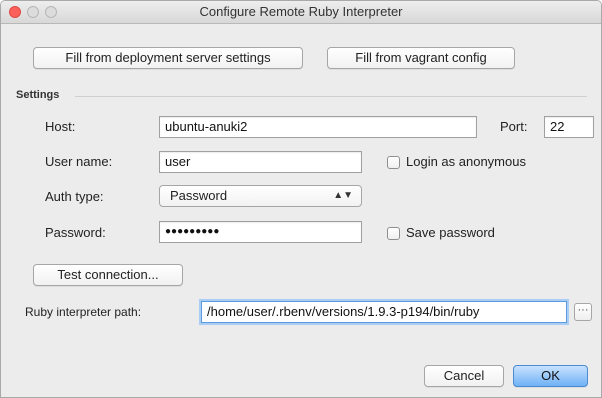 The width and height of the screenshot is (602, 398). Describe the element at coordinates (75, 232) in the screenshot. I see `password-label: Password:` at that location.